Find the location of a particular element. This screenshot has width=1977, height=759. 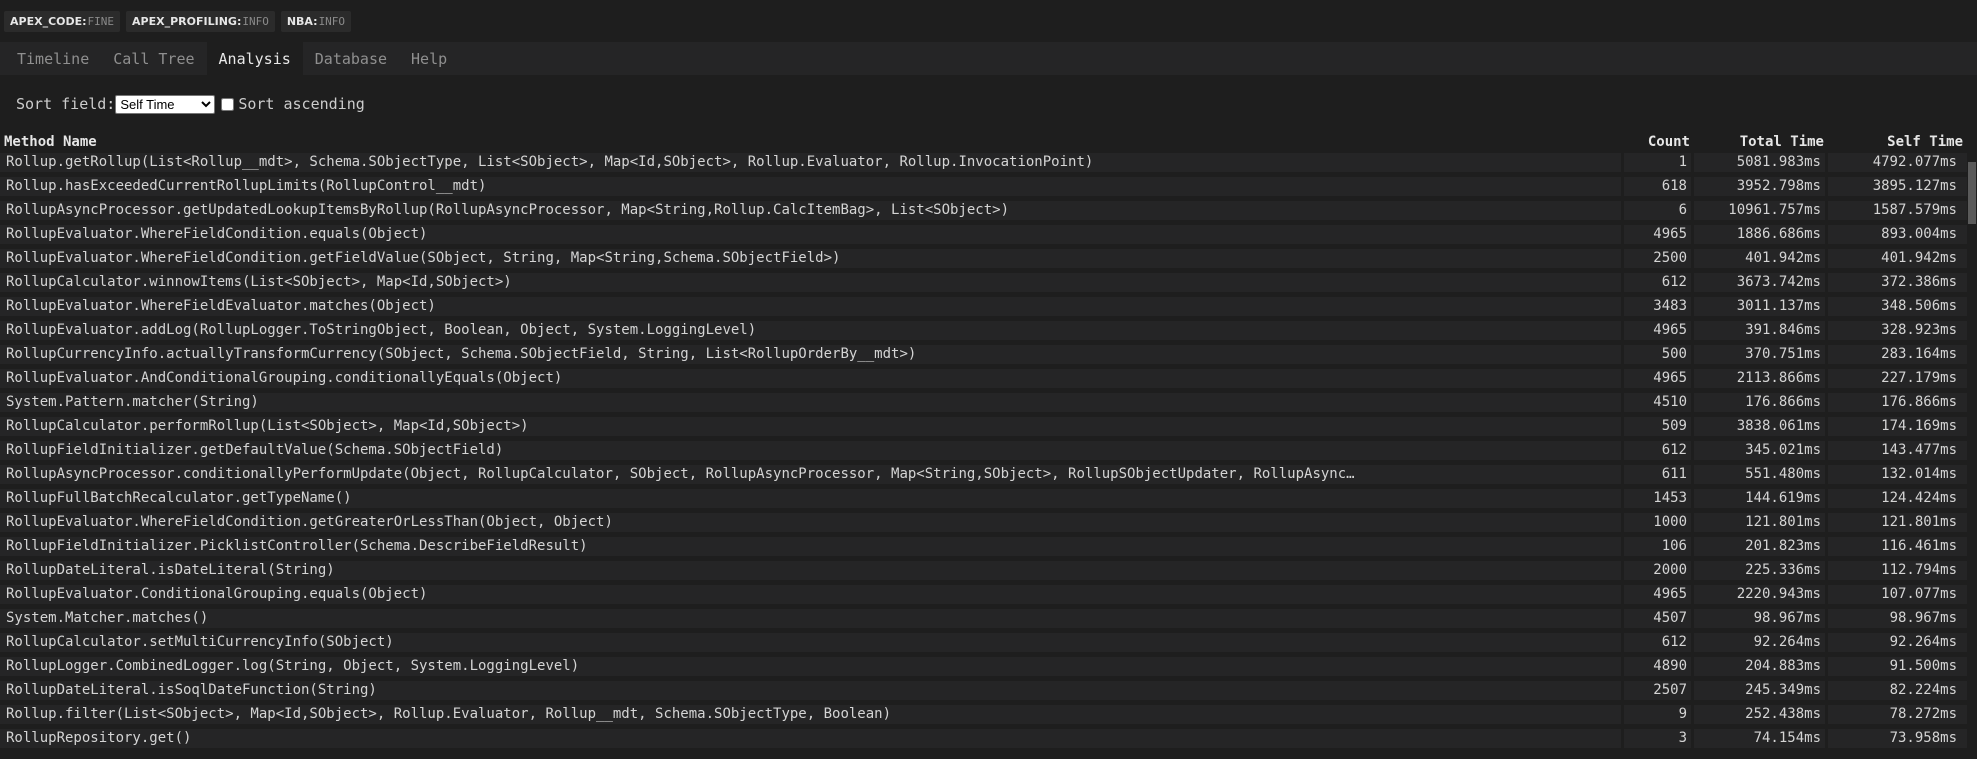

cell-count: 9 is located at coordinates (1657, 714).